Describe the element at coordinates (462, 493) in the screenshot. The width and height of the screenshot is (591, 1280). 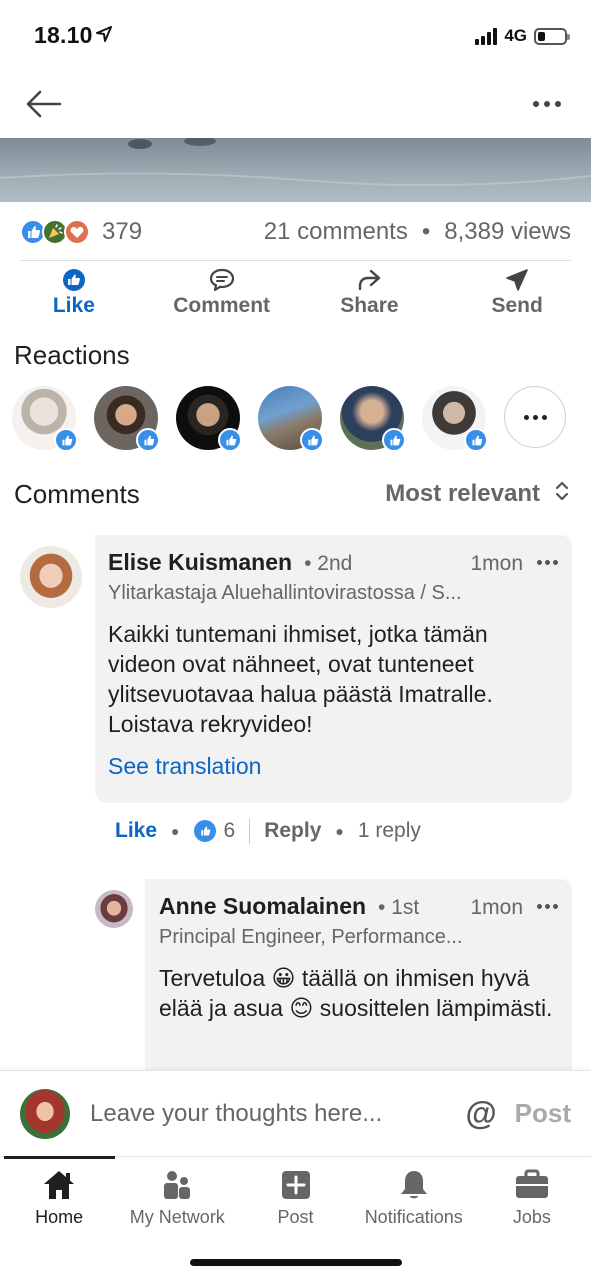
I see `sort-label: Most relevant` at that location.